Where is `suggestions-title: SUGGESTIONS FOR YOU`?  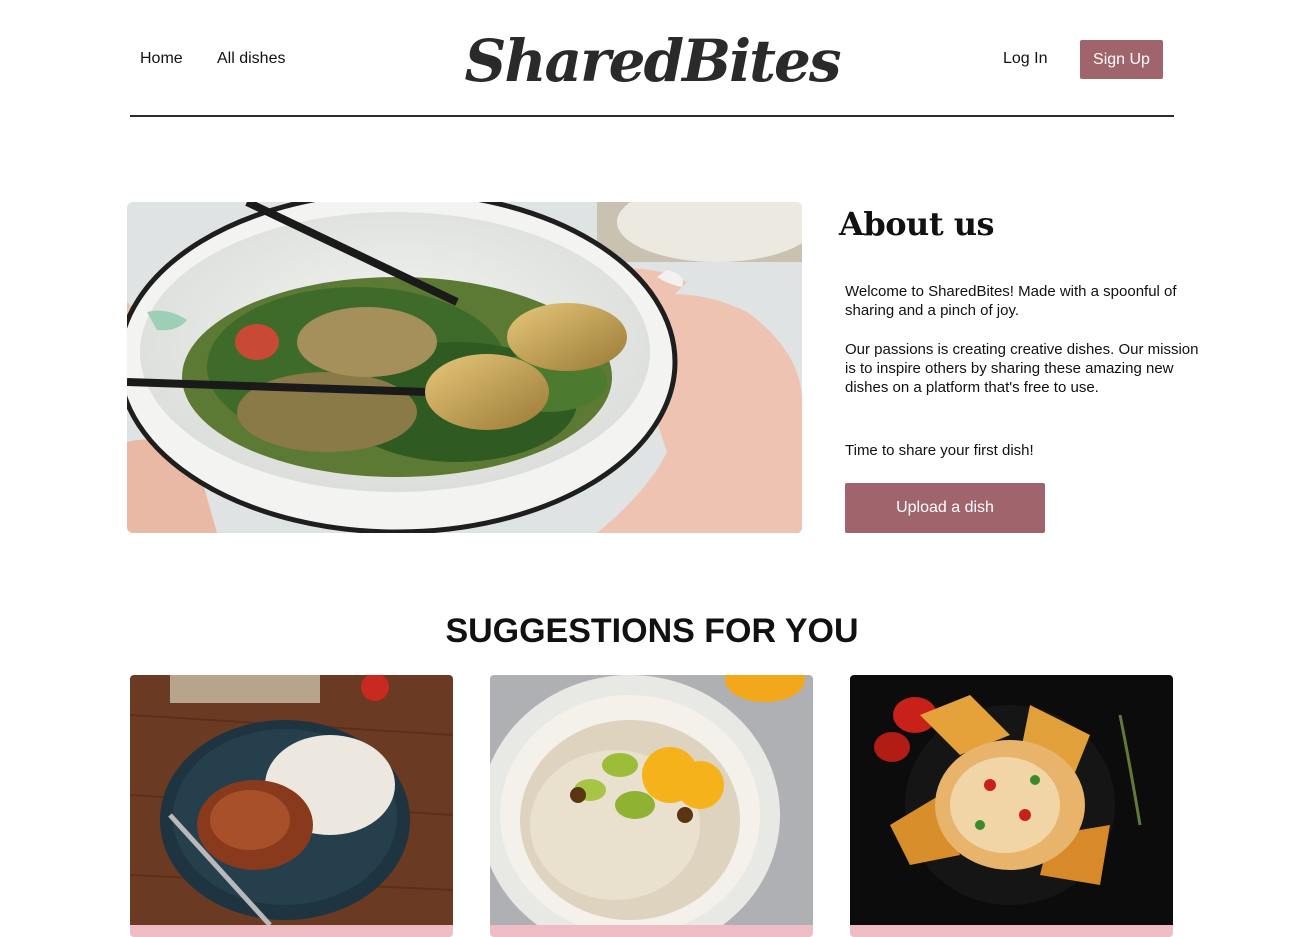 suggestions-title: SUGGESTIONS FOR YOU is located at coordinates (652, 631).